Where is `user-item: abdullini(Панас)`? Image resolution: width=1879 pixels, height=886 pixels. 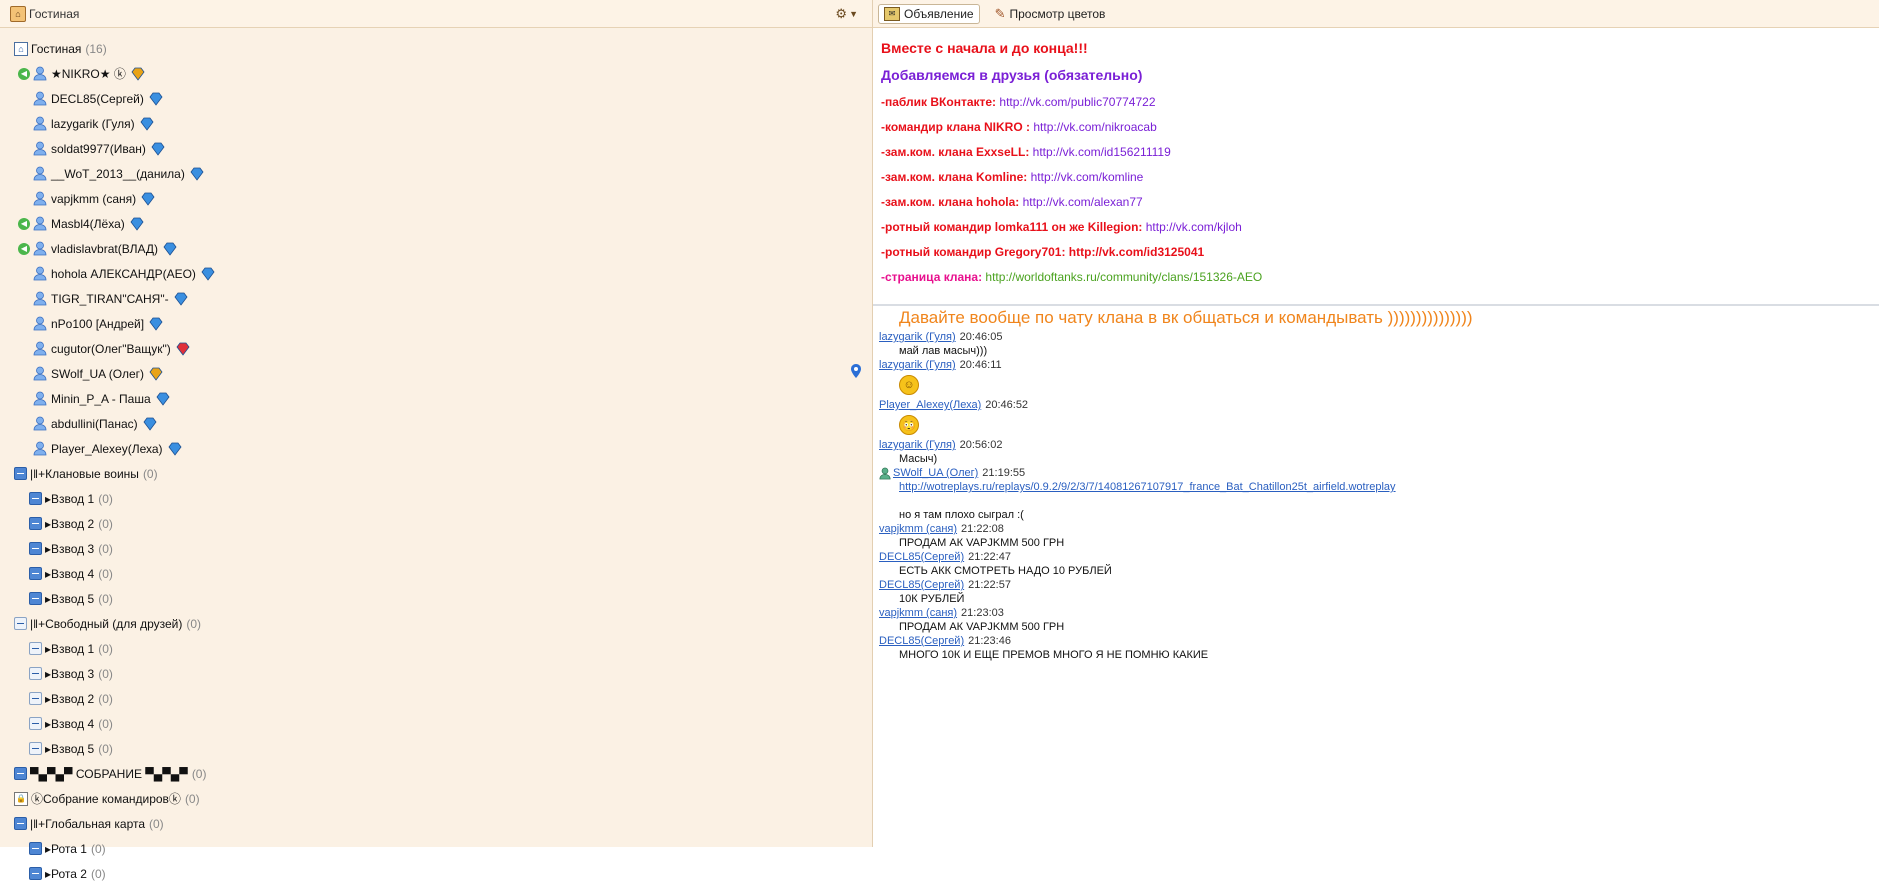 user-item: abdullini(Панас) is located at coordinates (436, 423).